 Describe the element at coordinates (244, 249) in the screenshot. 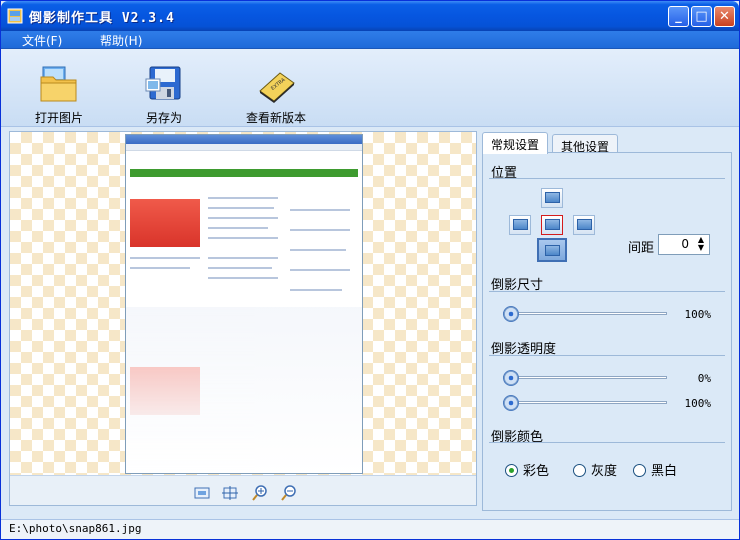

I see `preview-image-content` at that location.